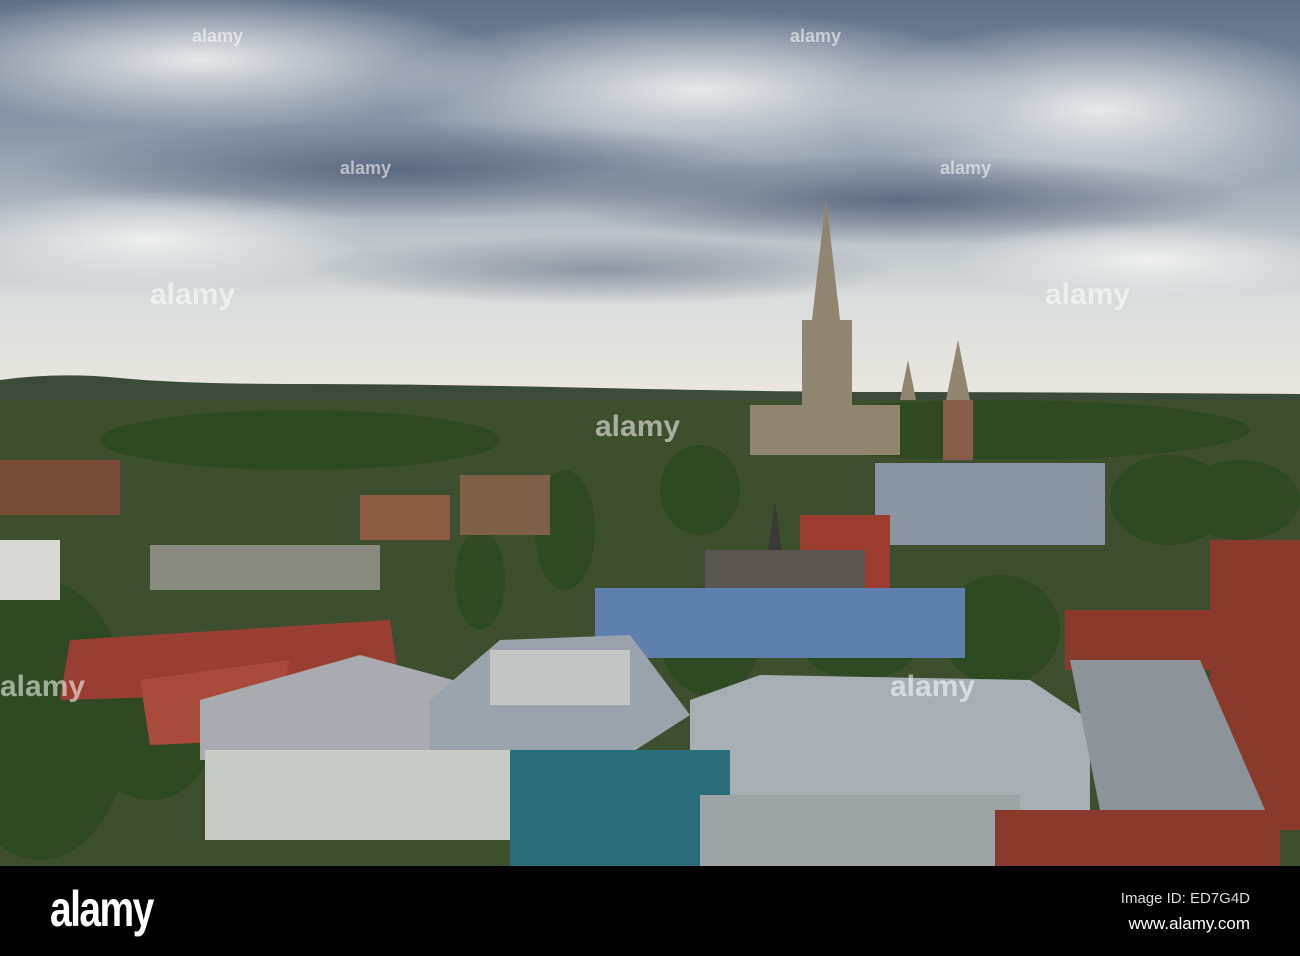  What do you see at coordinates (650, 911) in the screenshot?
I see `footer-bar: alamy Image ID: ED7G4D www.alamy.com` at bounding box center [650, 911].